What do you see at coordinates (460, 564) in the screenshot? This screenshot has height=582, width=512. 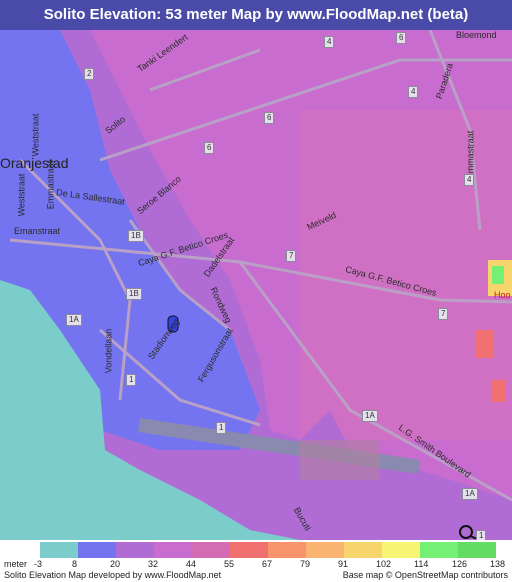 I see `legend-tick-label: 126` at bounding box center [460, 564].